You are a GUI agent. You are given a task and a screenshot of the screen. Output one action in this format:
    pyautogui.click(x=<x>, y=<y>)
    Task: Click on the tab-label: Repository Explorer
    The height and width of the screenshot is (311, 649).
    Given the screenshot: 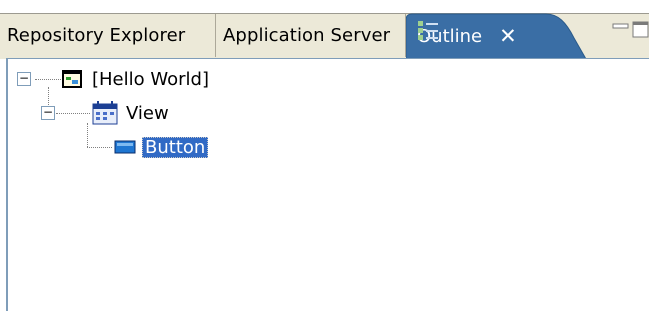 What is the action you would take?
    pyautogui.click(x=96, y=35)
    